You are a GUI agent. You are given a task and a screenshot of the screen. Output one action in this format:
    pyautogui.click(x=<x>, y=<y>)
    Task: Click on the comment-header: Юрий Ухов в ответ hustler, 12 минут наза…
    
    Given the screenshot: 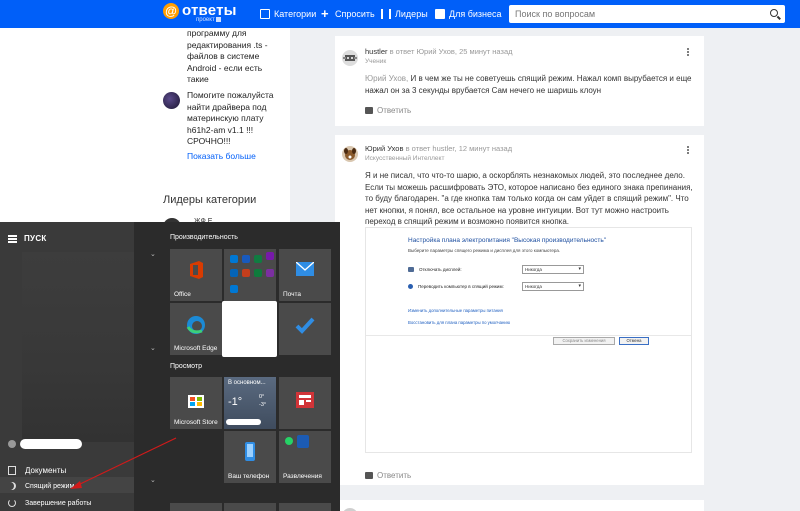 What is the action you would take?
    pyautogui.click(x=439, y=148)
    